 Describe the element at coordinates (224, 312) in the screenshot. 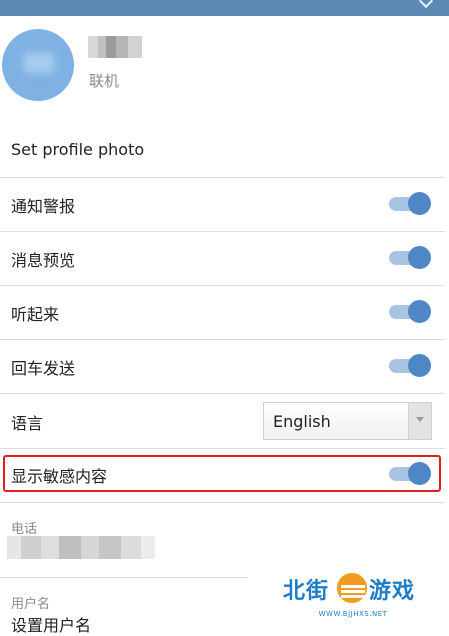

I see `sounds-row: 听起来` at that location.